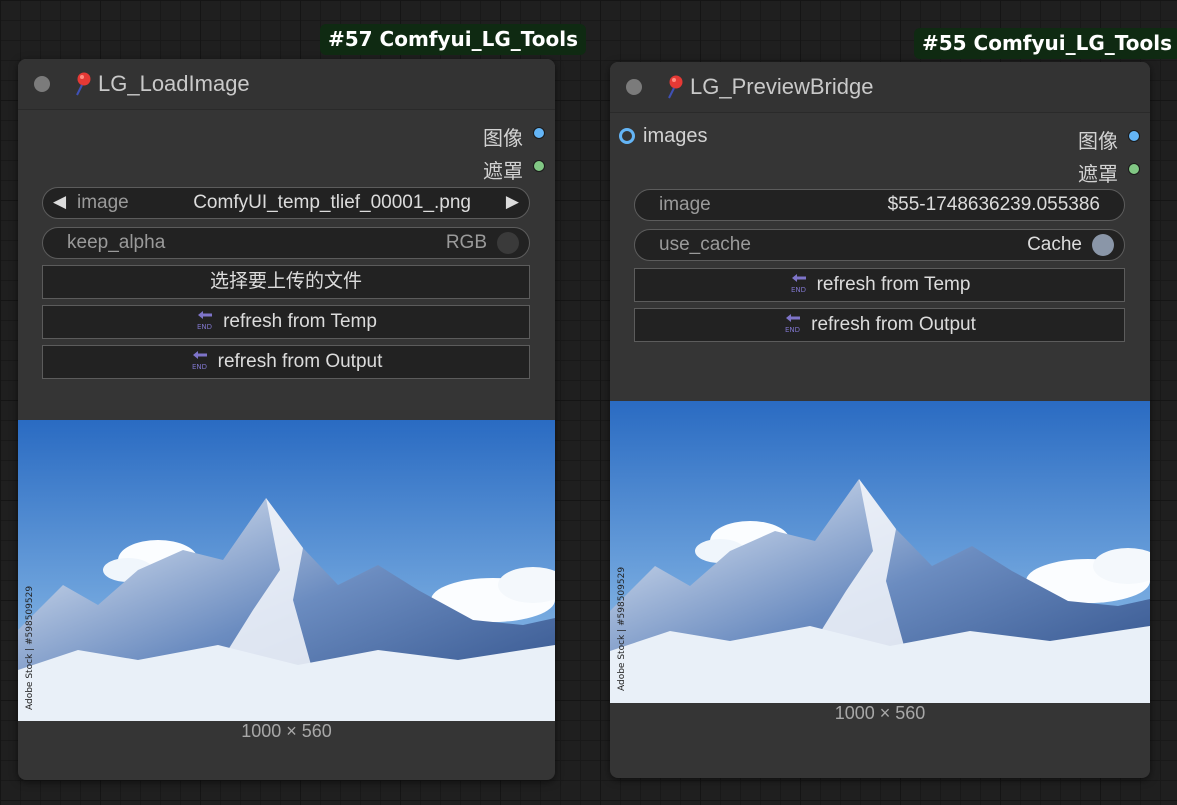 This screenshot has width=1177, height=805. What do you see at coordinates (879, 205) in the screenshot?
I see `image-value-widget: image $55-1748636239.055386` at bounding box center [879, 205].